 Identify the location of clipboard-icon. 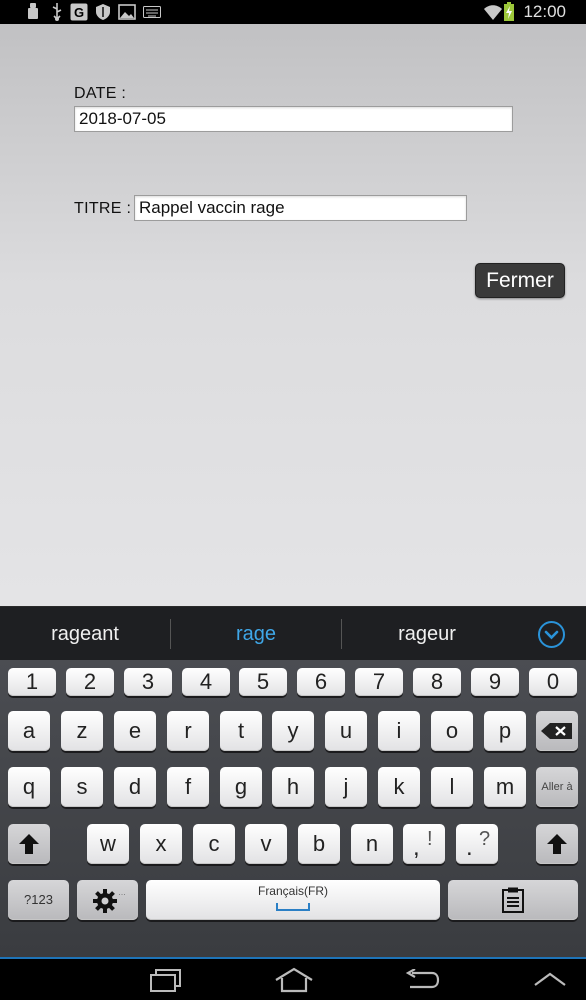
(513, 900).